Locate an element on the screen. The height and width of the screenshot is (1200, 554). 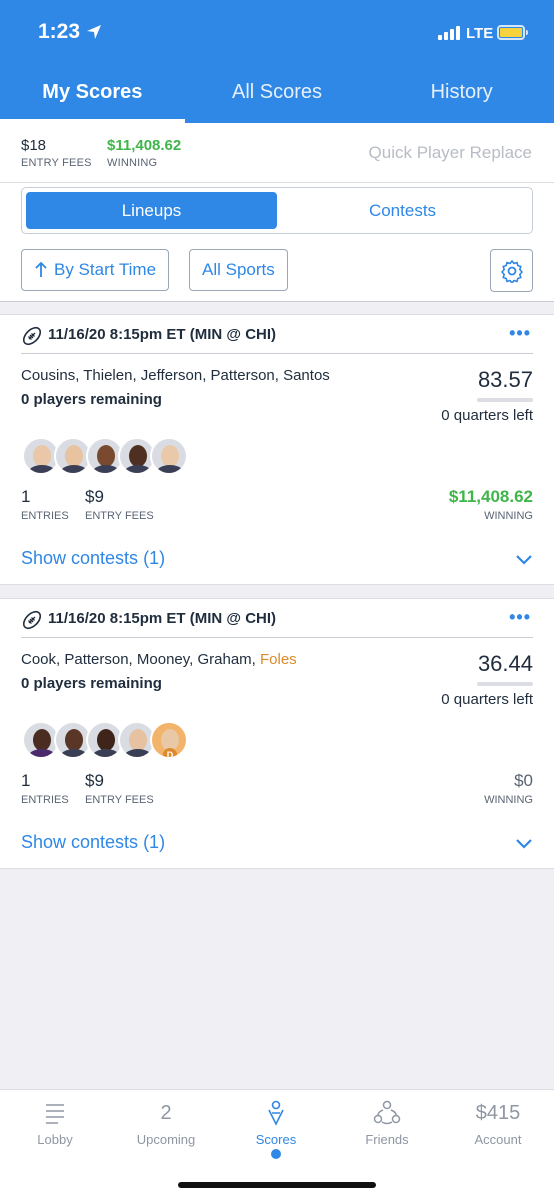
player-names: Cook, Patterson, Mooney, Graham, Foles is located at coordinates (159, 659).